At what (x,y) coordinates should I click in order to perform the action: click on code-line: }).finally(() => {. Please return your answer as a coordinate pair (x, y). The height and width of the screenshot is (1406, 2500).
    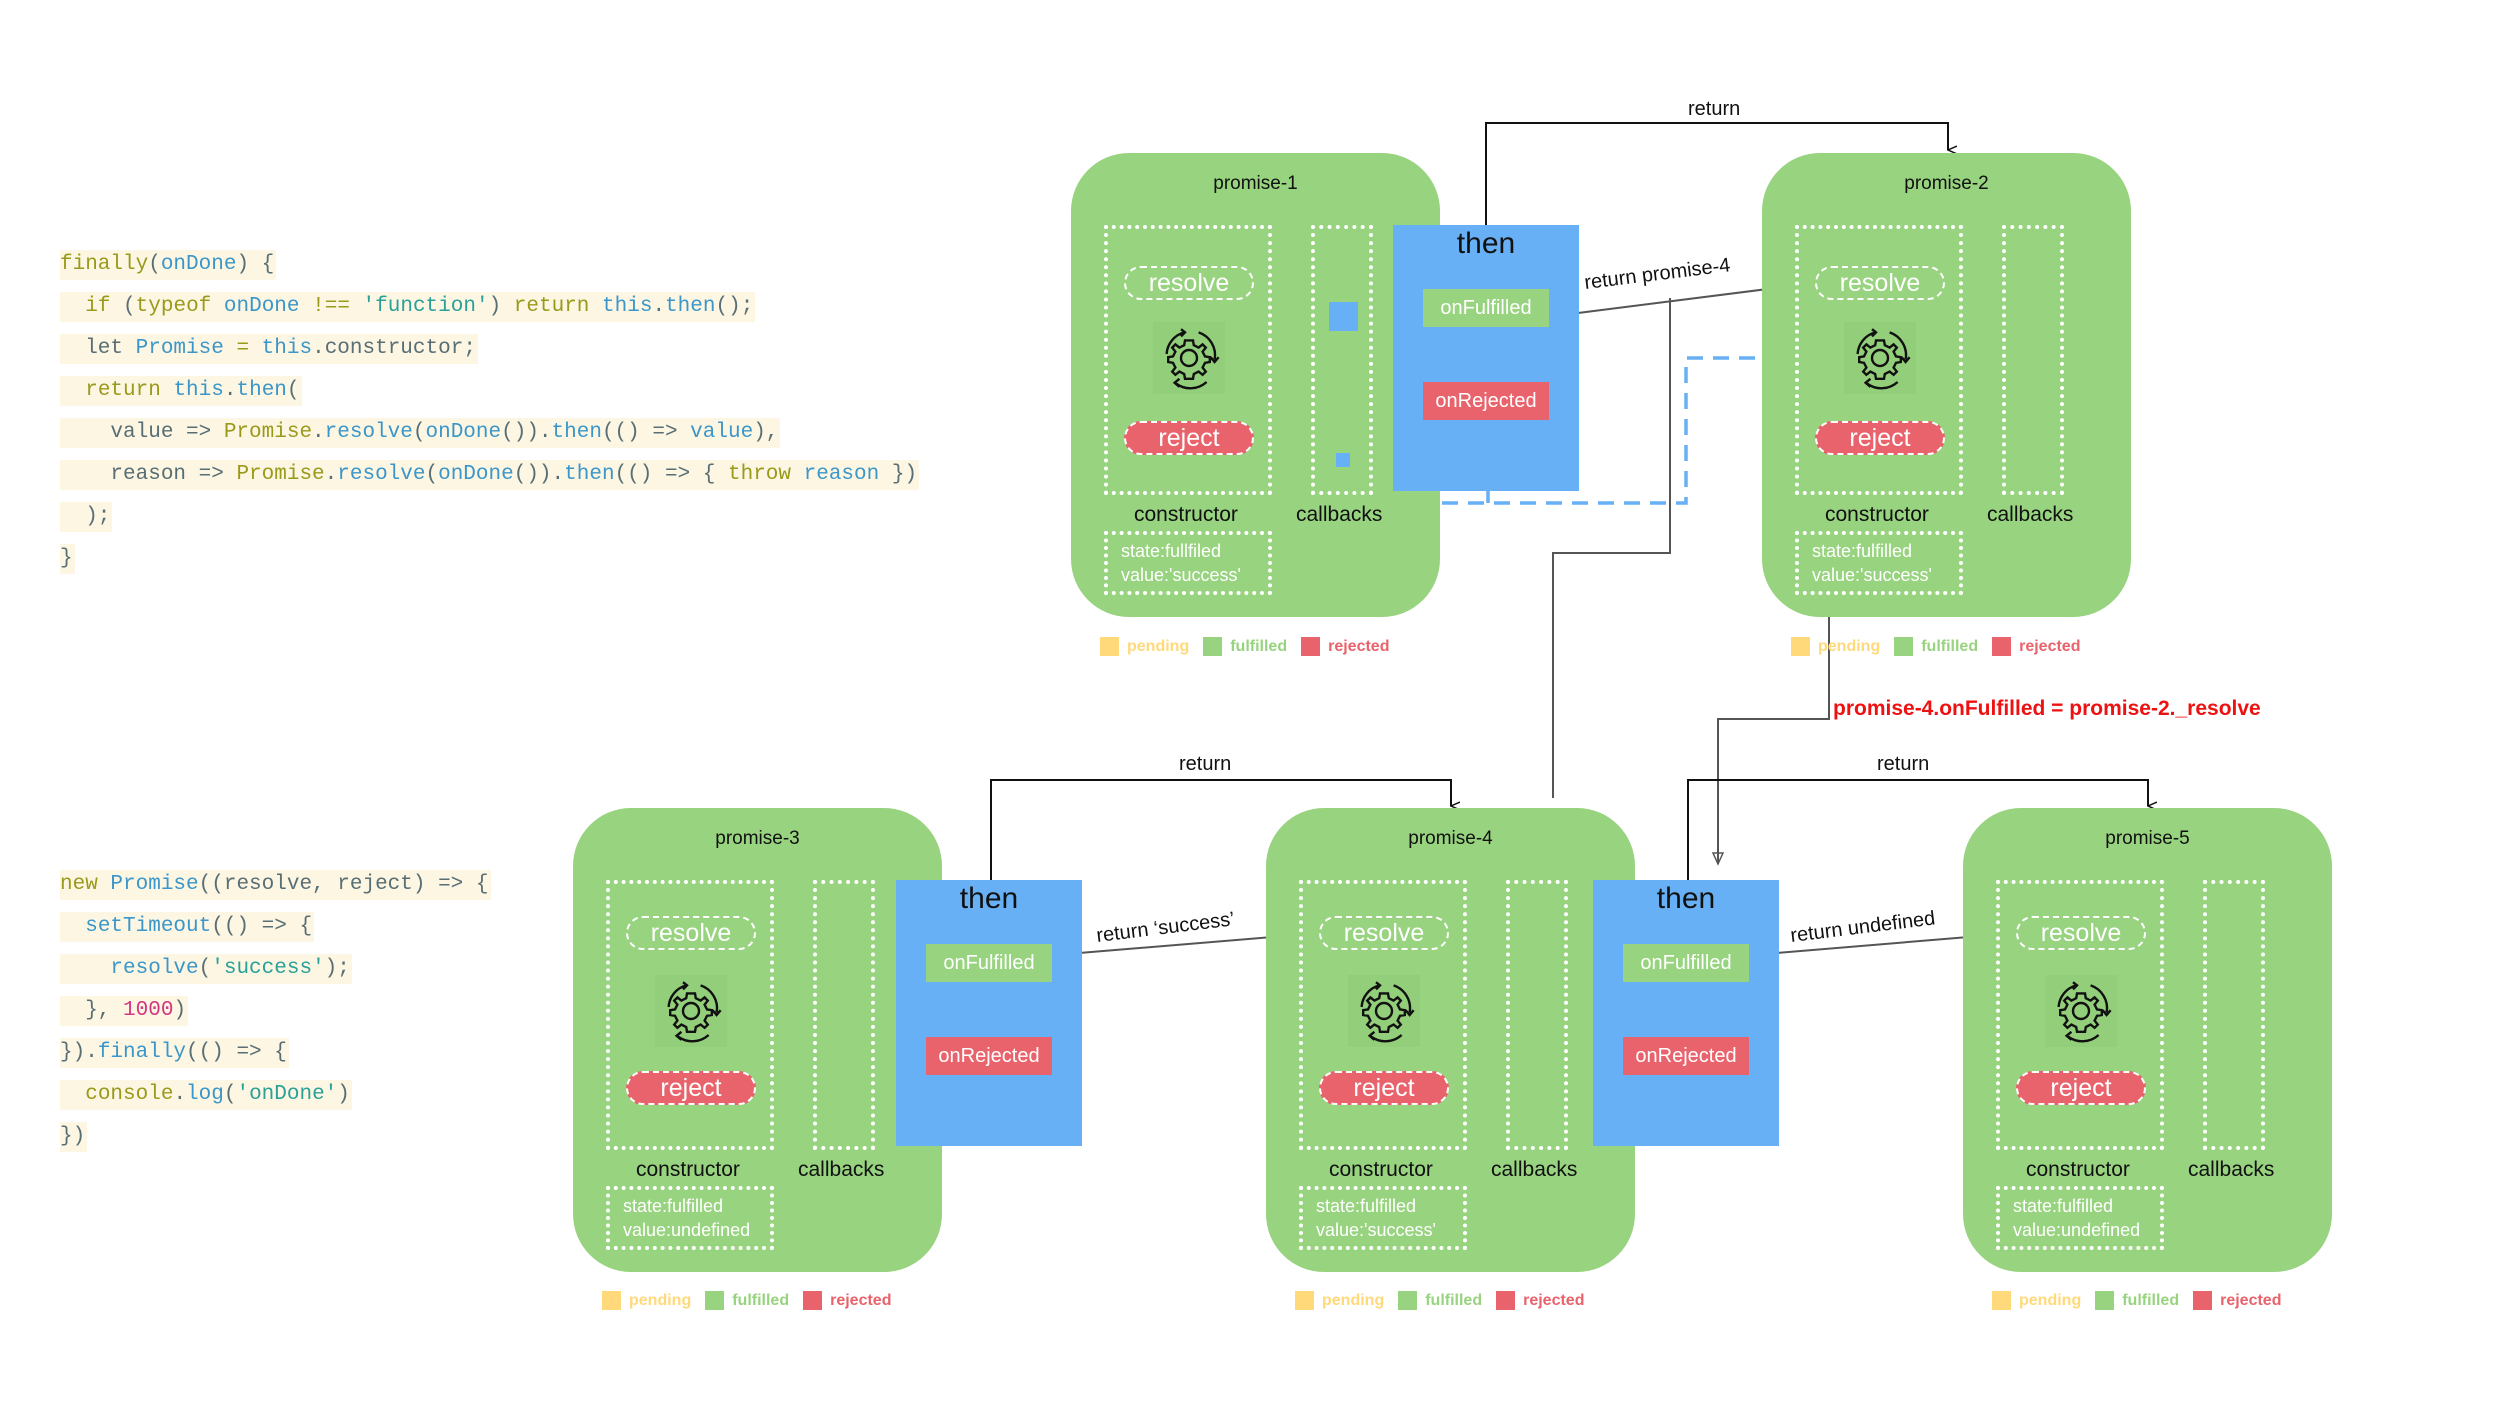
    Looking at the image, I should click on (174, 1053).